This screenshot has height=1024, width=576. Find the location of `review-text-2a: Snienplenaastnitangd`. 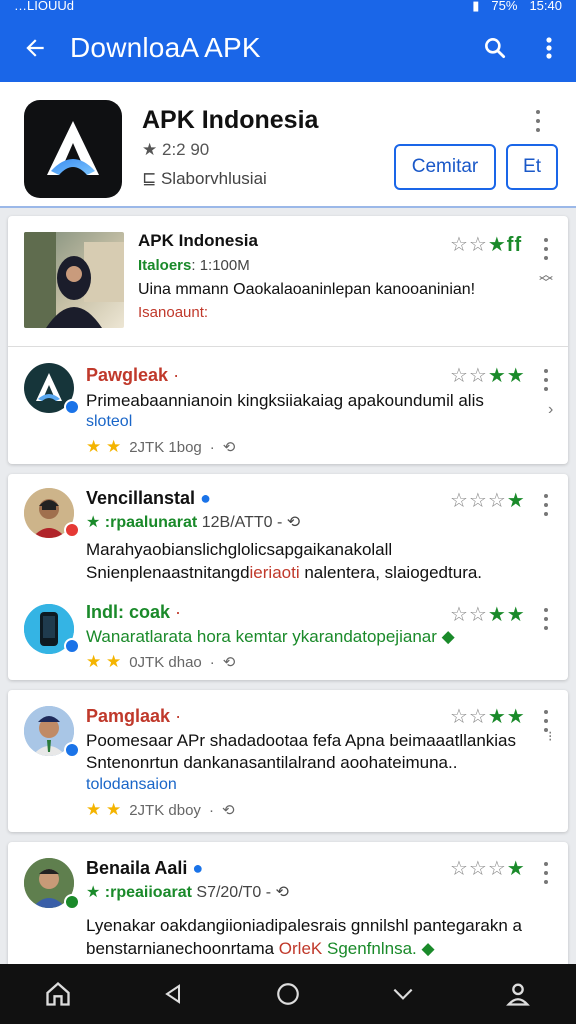

review-text-2a: Snienplenaastnitangd is located at coordinates (168, 572).